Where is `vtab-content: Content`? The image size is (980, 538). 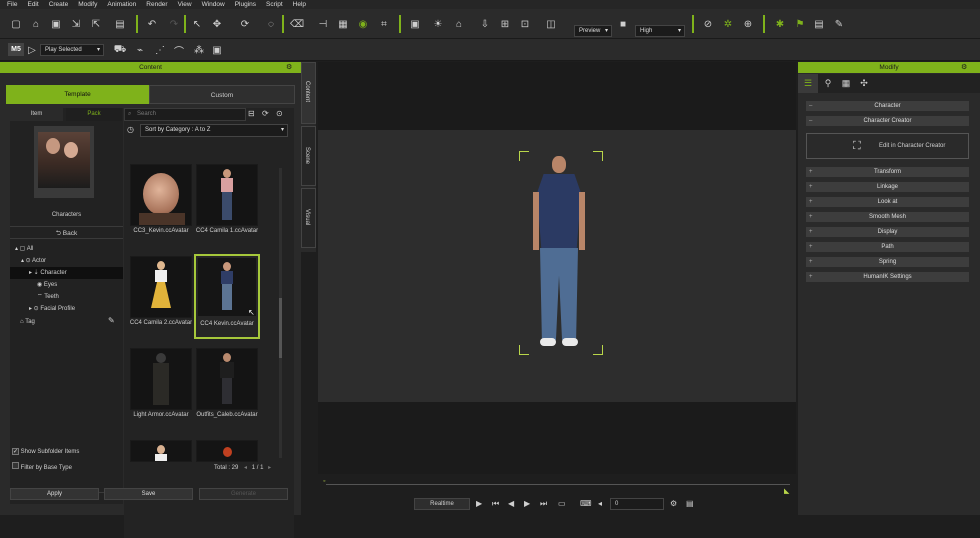 vtab-content: Content is located at coordinates (308, 93).